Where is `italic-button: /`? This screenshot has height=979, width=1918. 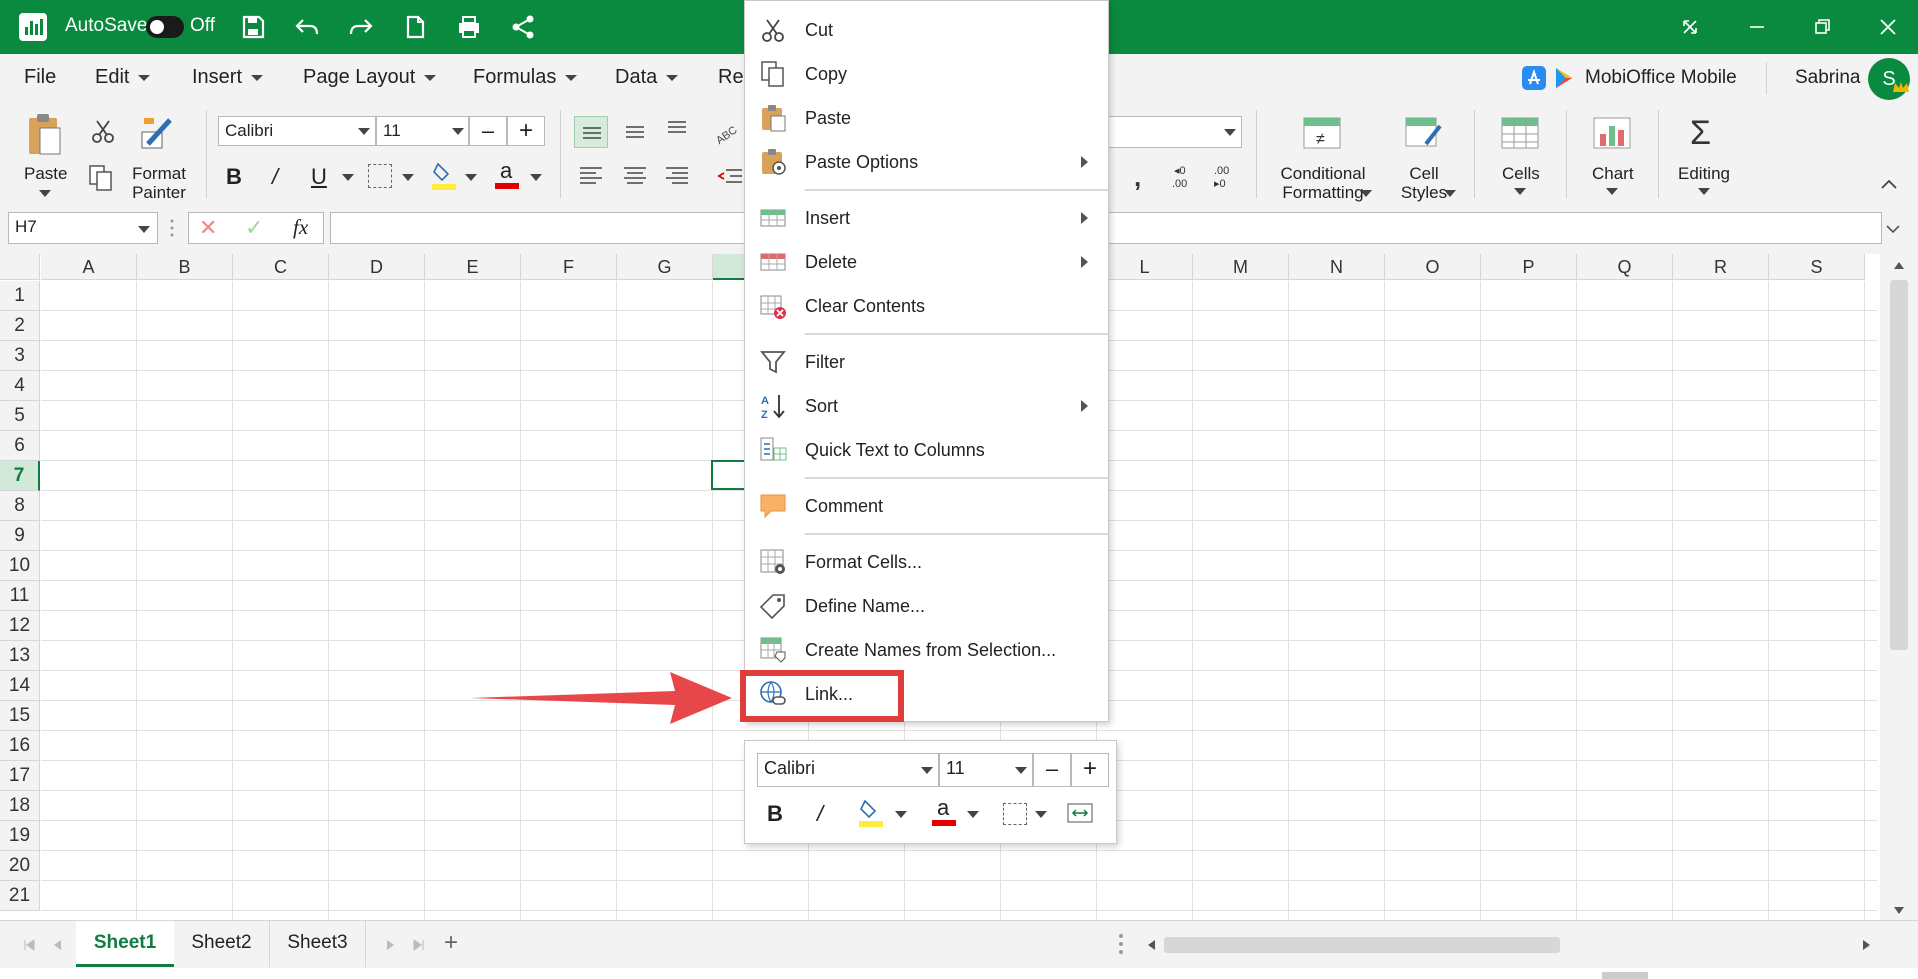
italic-button: / is located at coordinates (275, 177).